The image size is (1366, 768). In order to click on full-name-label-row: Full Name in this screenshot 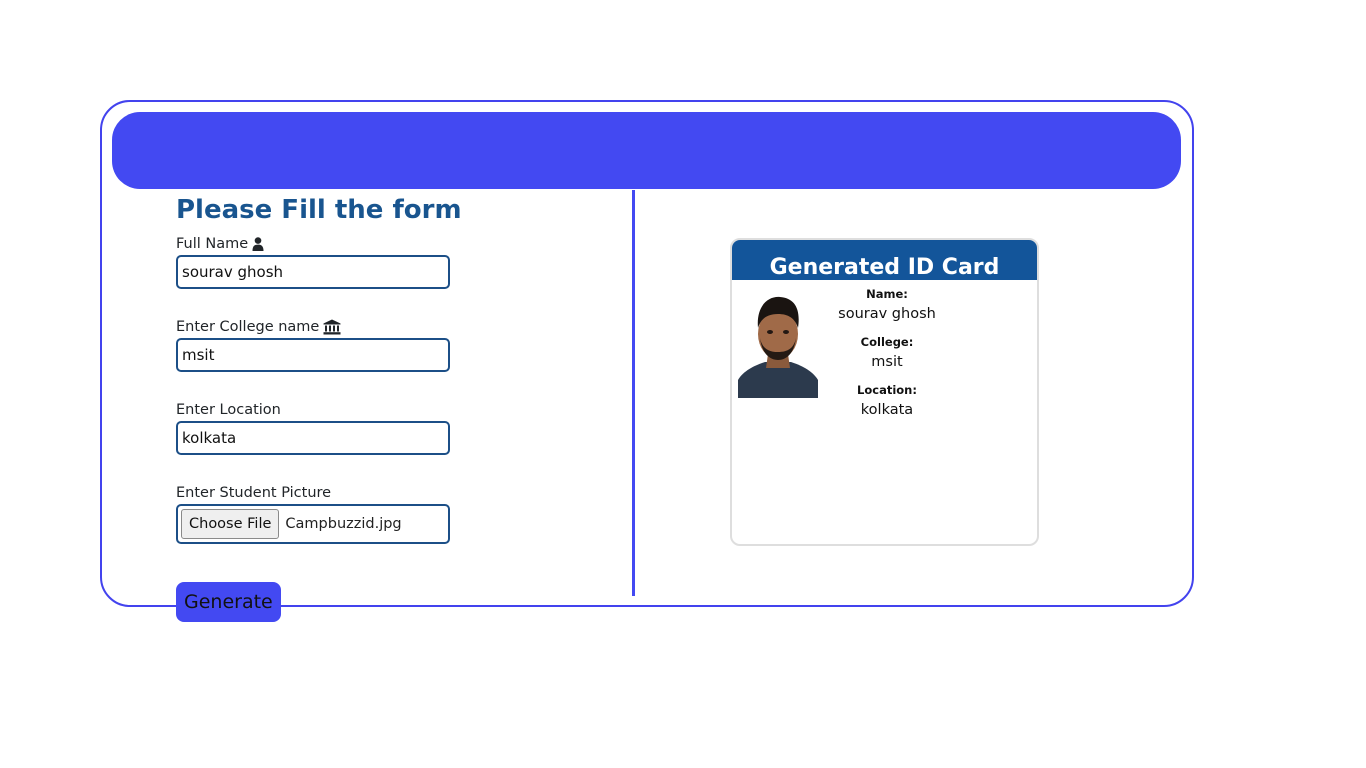, I will do `click(376, 244)`.